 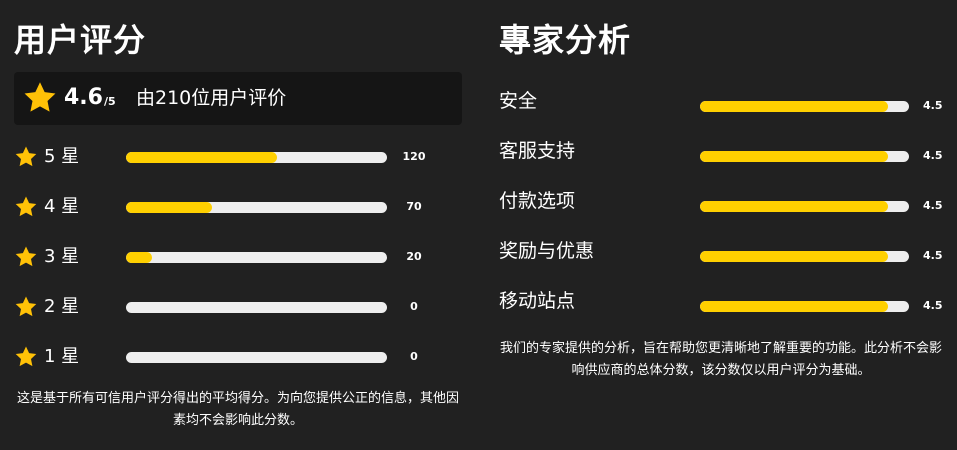 What do you see at coordinates (62, 256) in the screenshot?
I see `star-row-label: 3 星` at bounding box center [62, 256].